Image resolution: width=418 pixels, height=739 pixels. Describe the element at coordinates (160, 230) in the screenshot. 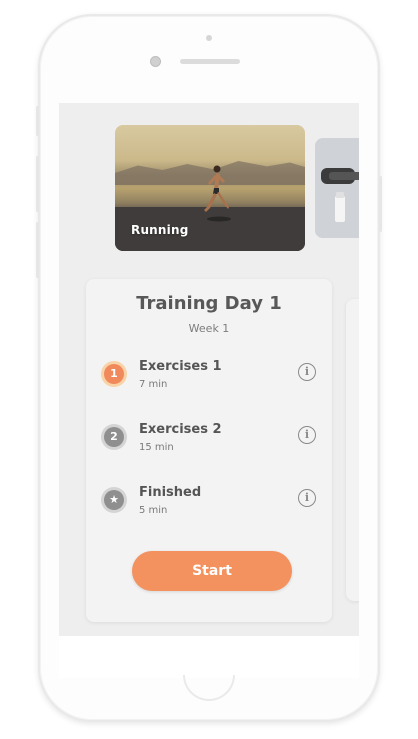

I see `carousel-card-label: Running` at that location.